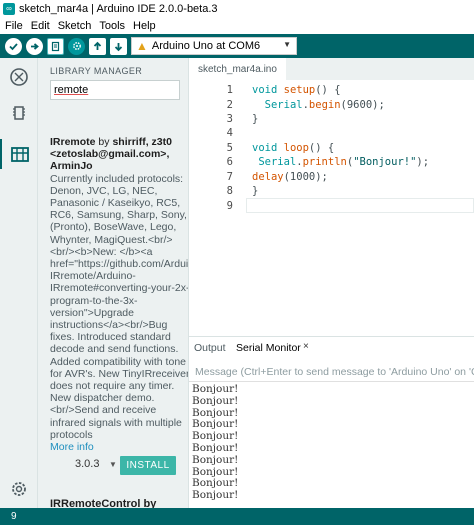 The height and width of the screenshot is (525, 474). I want to click on arrow-up-icon, so click(97, 45).